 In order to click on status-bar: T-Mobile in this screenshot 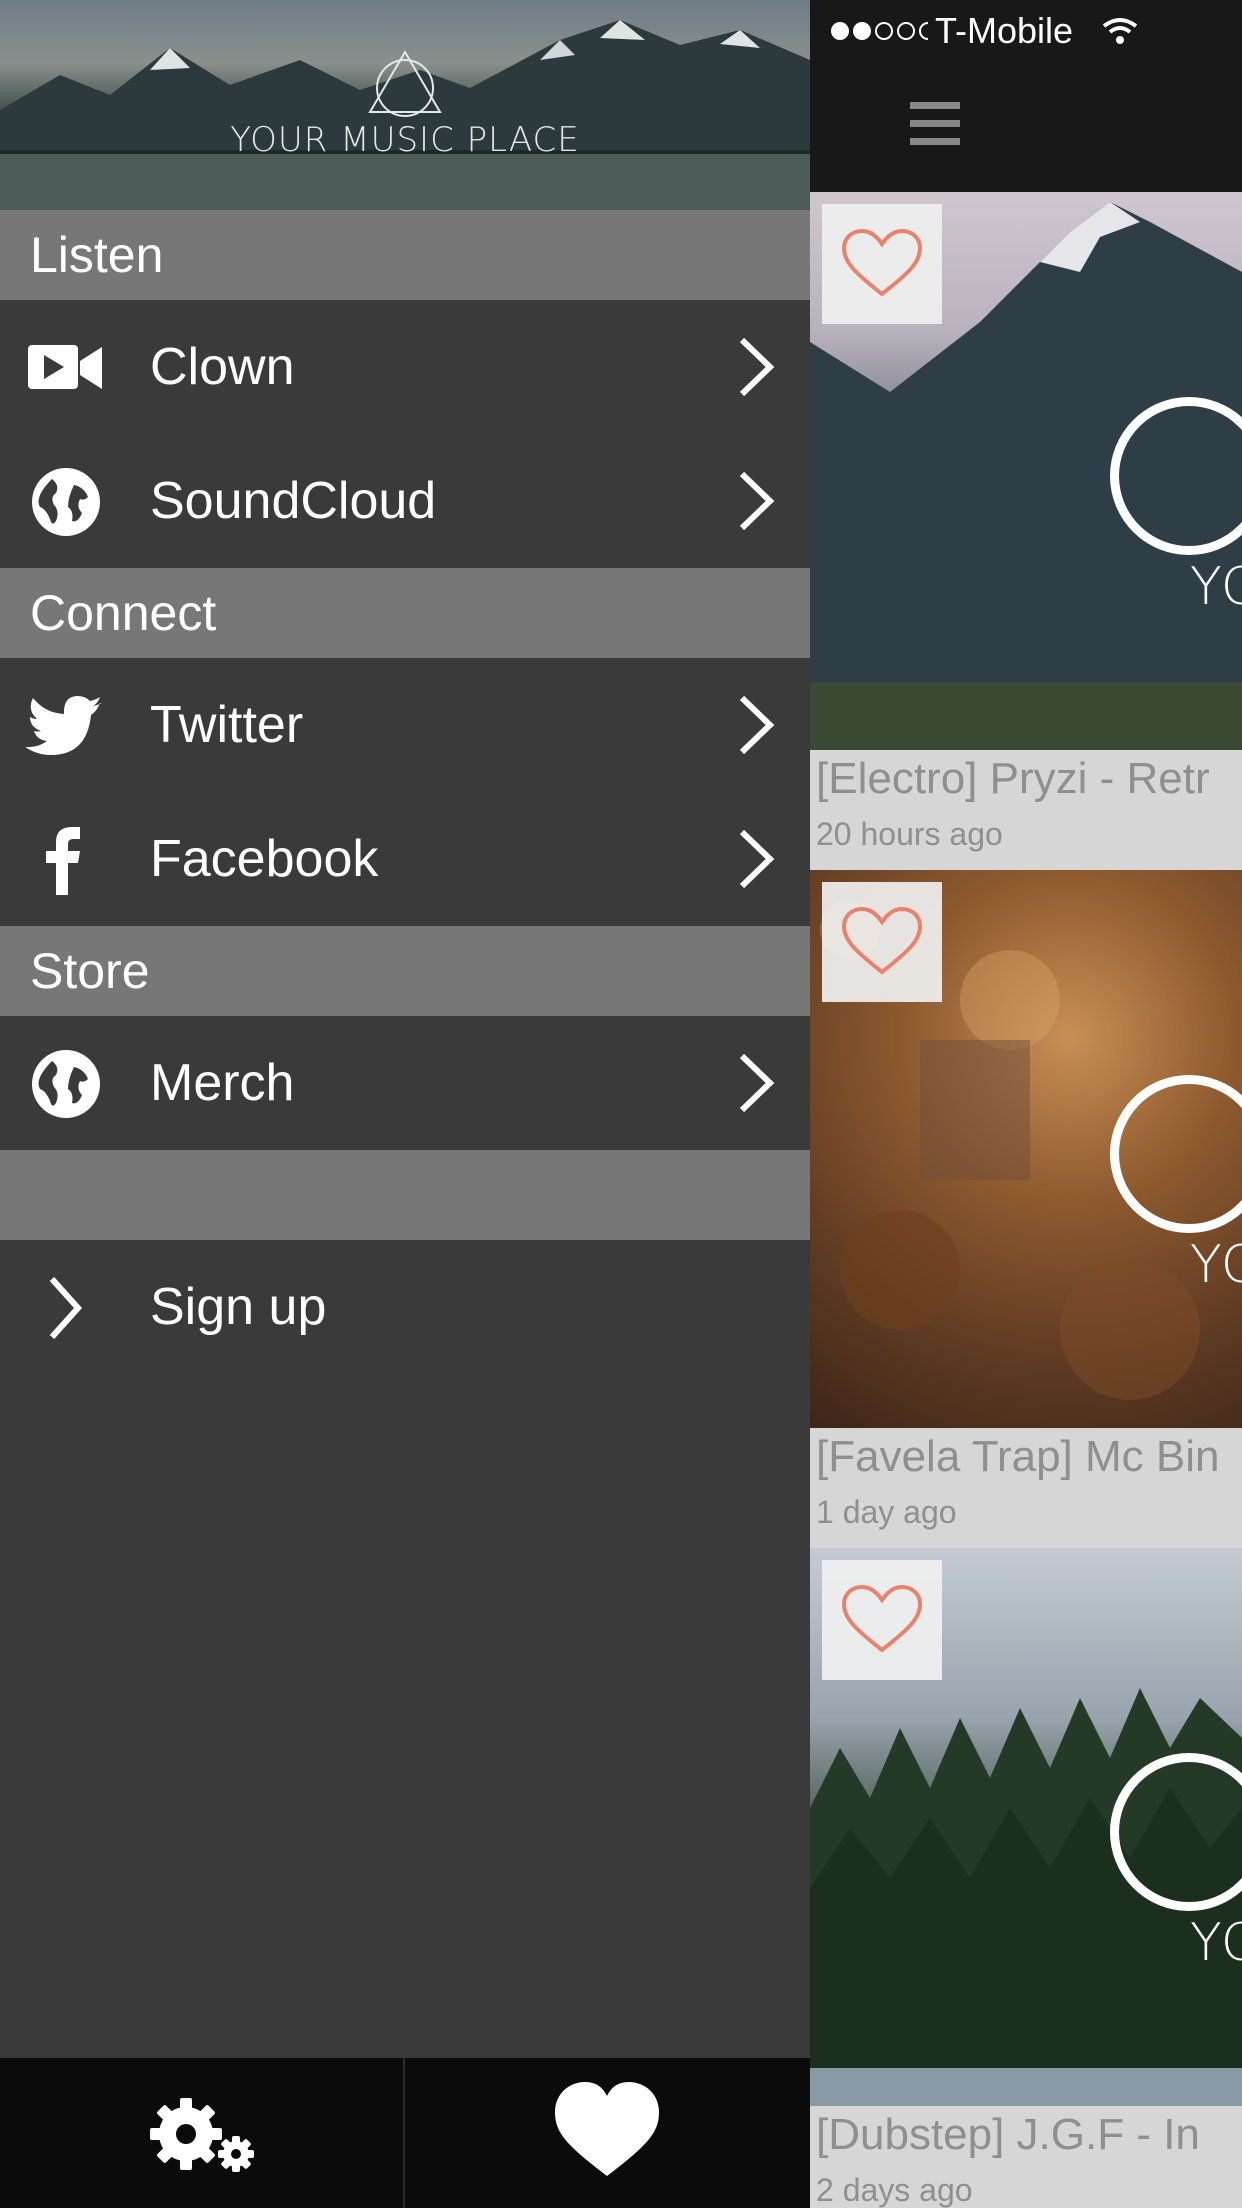, I will do `click(1026, 30)`.